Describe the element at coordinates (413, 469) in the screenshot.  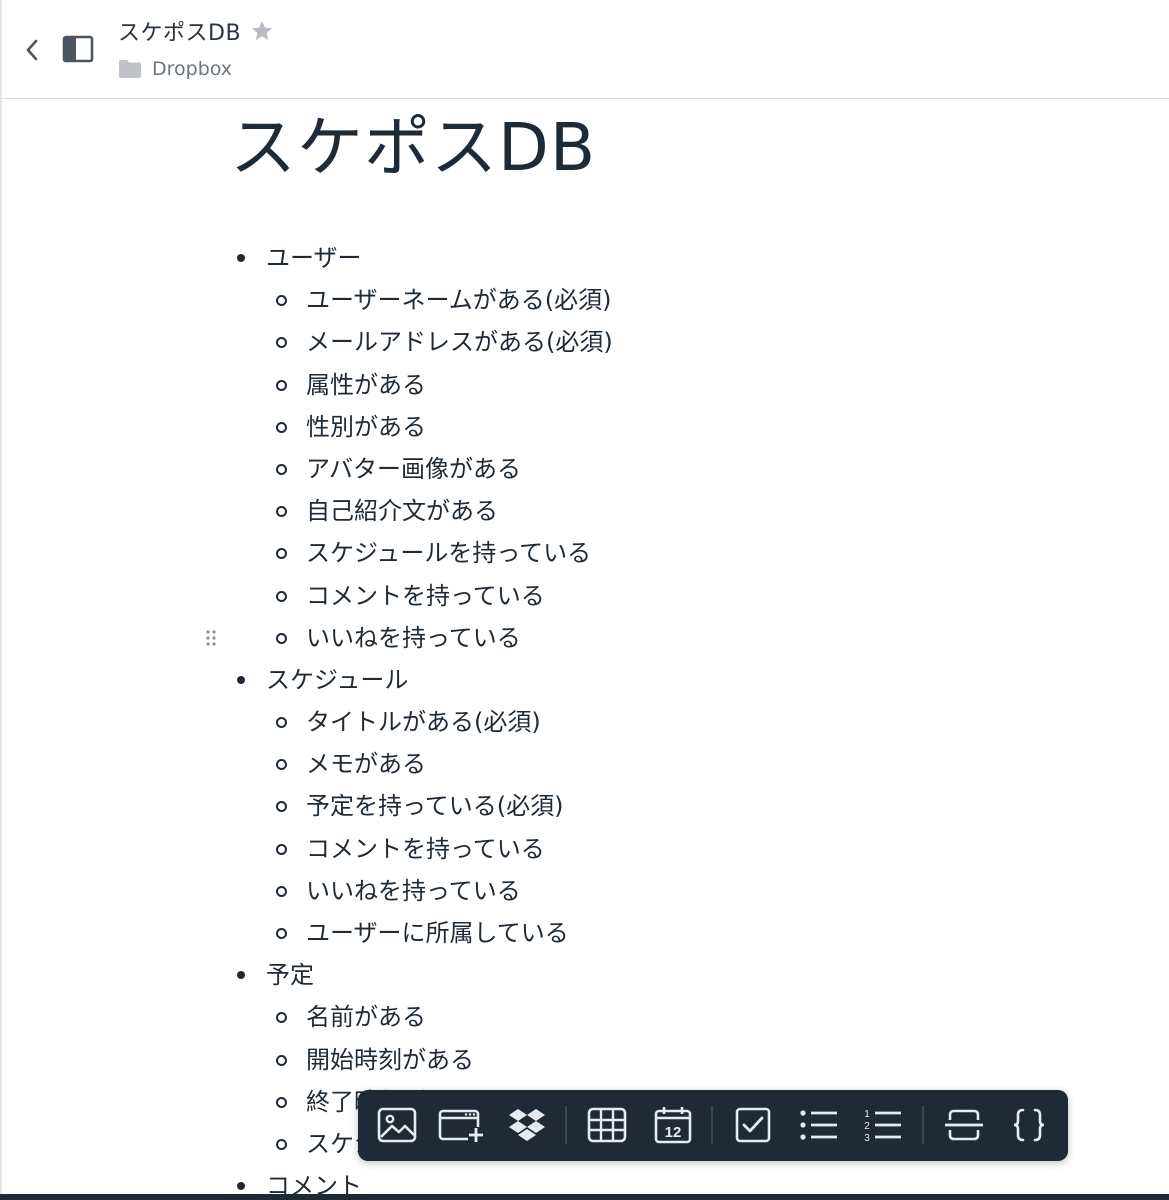
I see `list-item-text: アバター画像がある` at that location.